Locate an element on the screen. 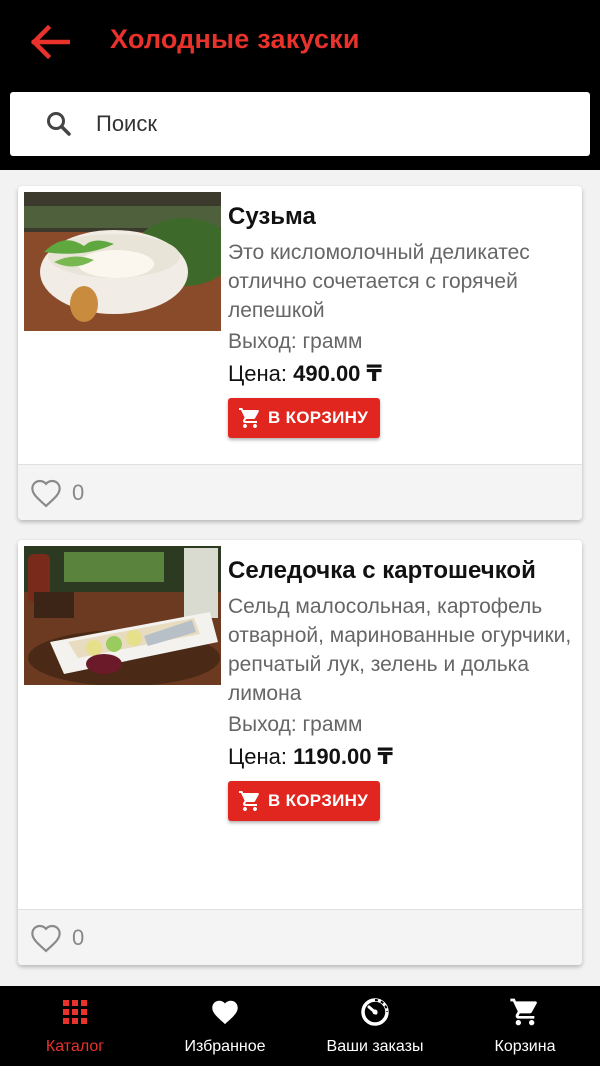 This screenshot has width=600, height=1066. arrow-left-icon is located at coordinates (50, 42).